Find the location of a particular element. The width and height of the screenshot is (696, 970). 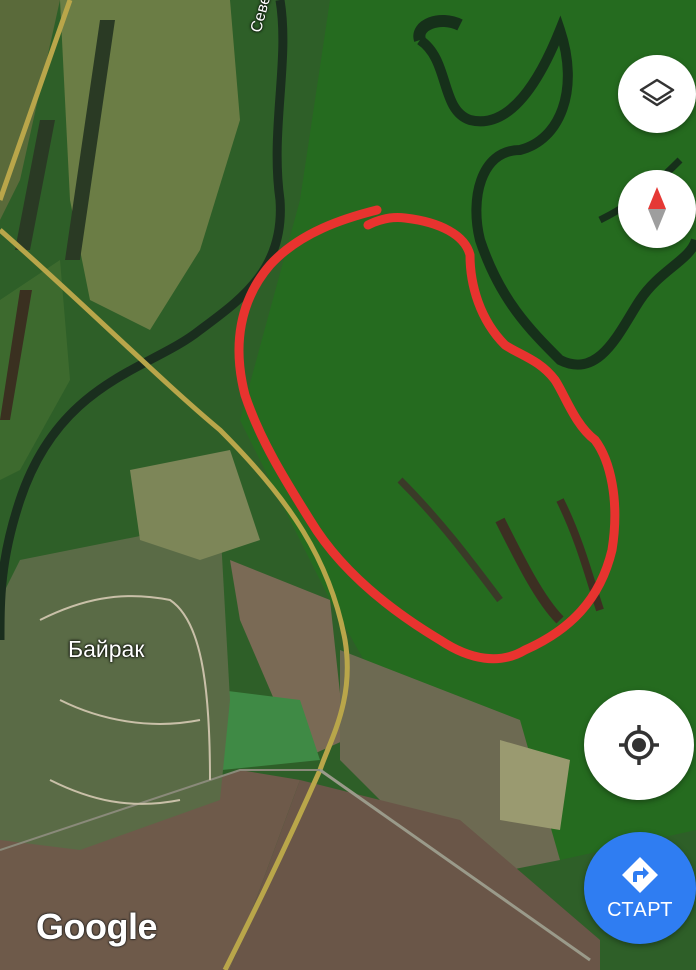

layers-icon is located at coordinates (657, 92).